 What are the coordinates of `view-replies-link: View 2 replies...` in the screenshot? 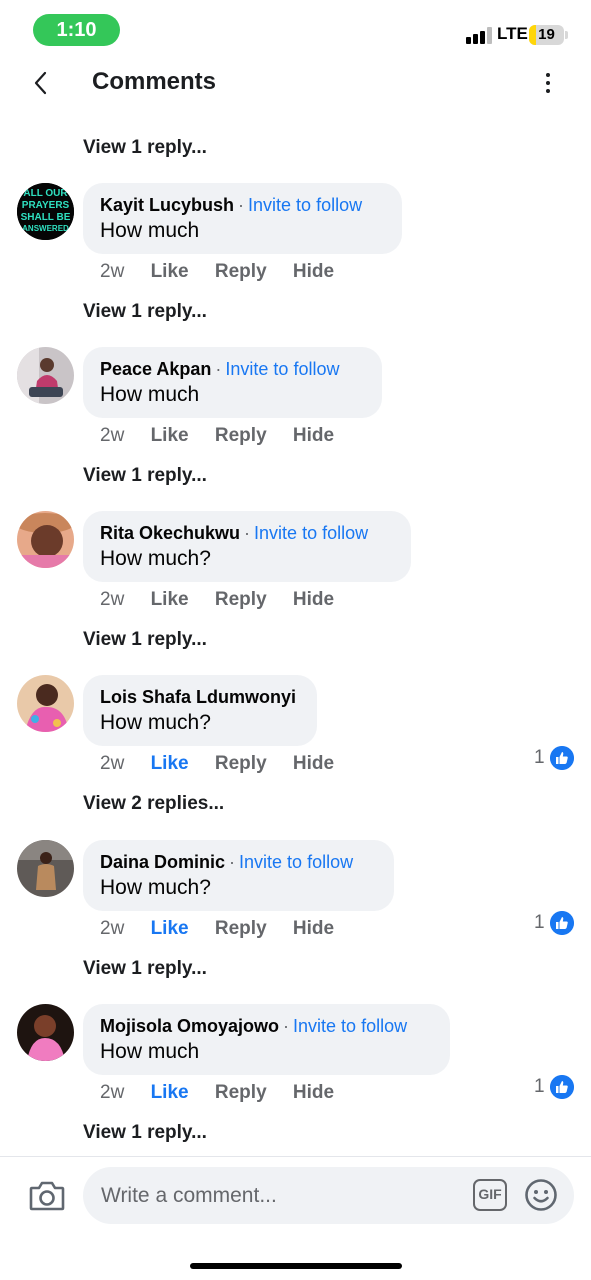 It's located at (153, 804).